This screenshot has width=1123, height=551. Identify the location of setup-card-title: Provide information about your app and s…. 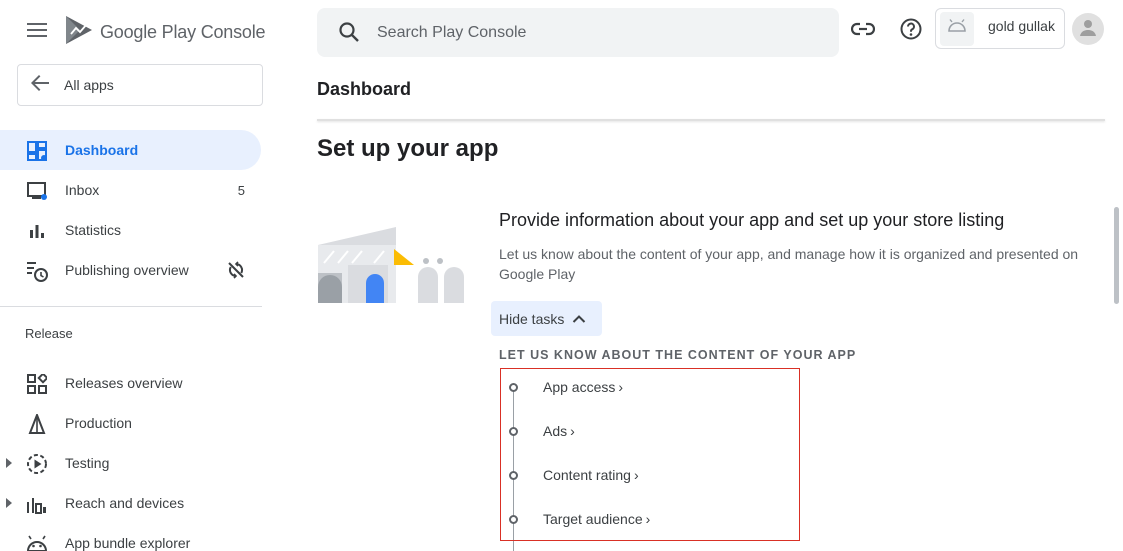
(752, 220).